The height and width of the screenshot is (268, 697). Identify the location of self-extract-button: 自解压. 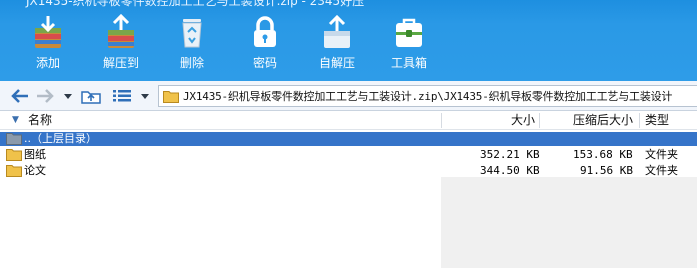
(337, 44).